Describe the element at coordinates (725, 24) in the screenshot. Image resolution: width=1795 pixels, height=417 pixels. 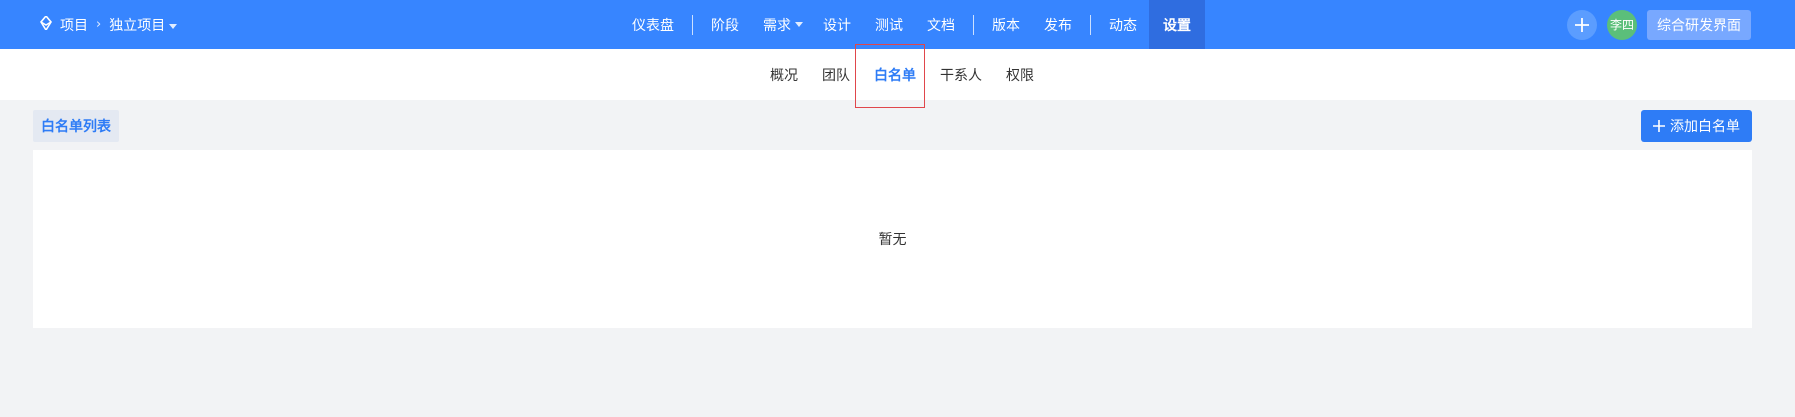
I see `nav-item-stage: 阶段` at that location.